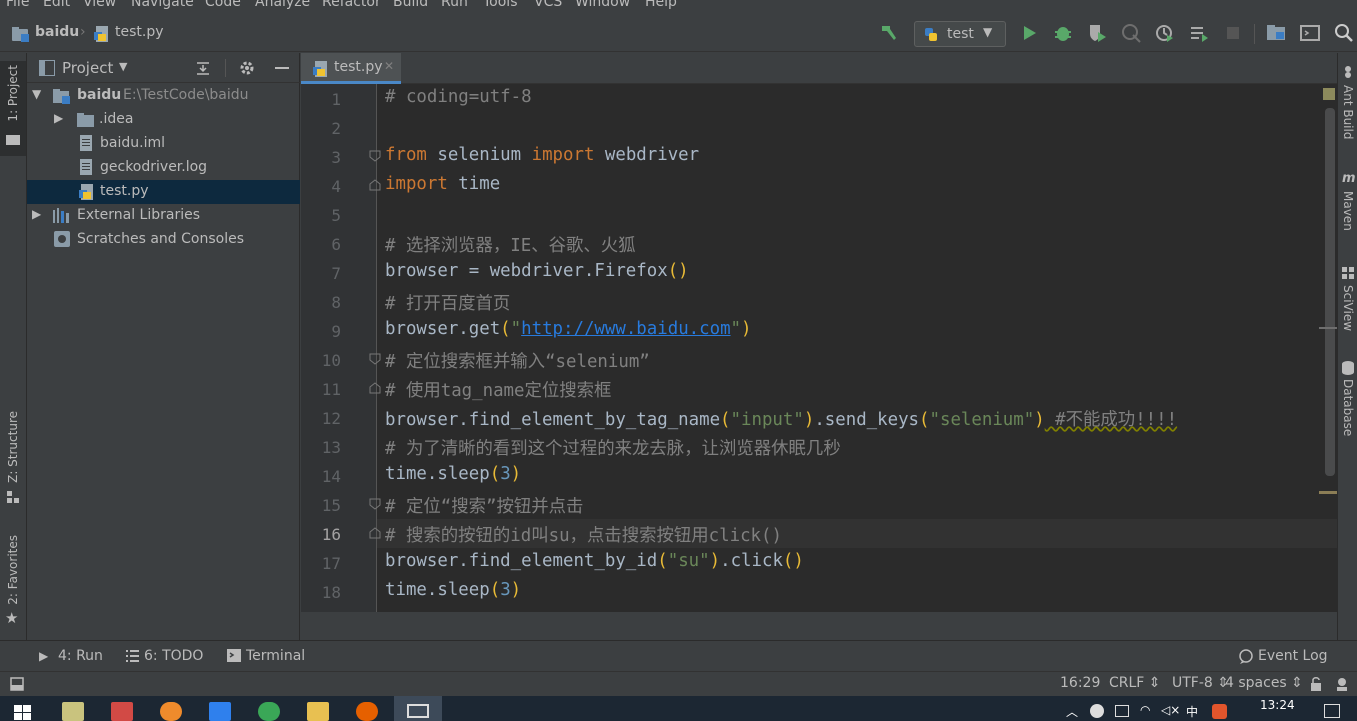 The height and width of the screenshot is (721, 1357). What do you see at coordinates (173, 656) in the screenshot?
I see `tab-todo: 6: TODO` at bounding box center [173, 656].